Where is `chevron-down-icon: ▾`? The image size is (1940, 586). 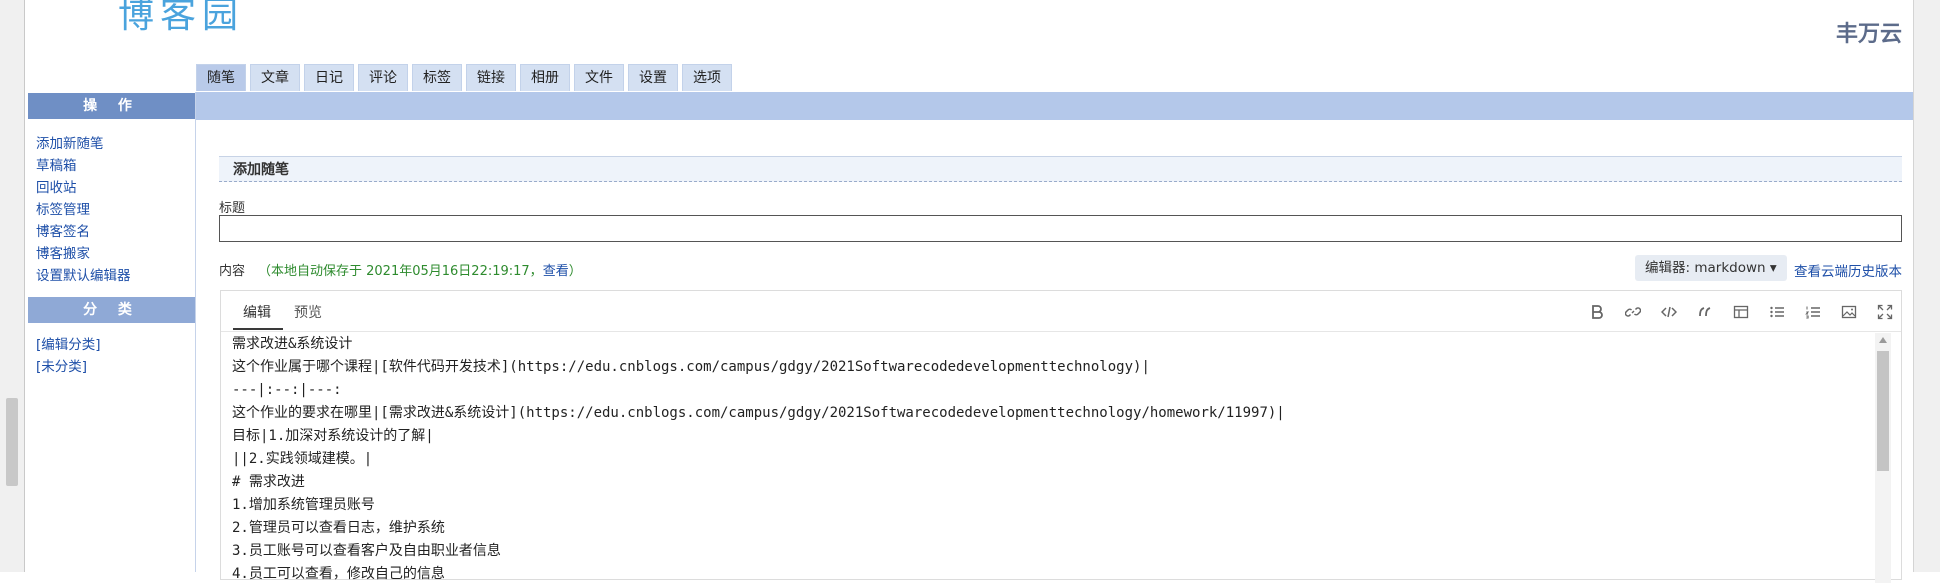
chevron-down-icon: ▾ is located at coordinates (1773, 268).